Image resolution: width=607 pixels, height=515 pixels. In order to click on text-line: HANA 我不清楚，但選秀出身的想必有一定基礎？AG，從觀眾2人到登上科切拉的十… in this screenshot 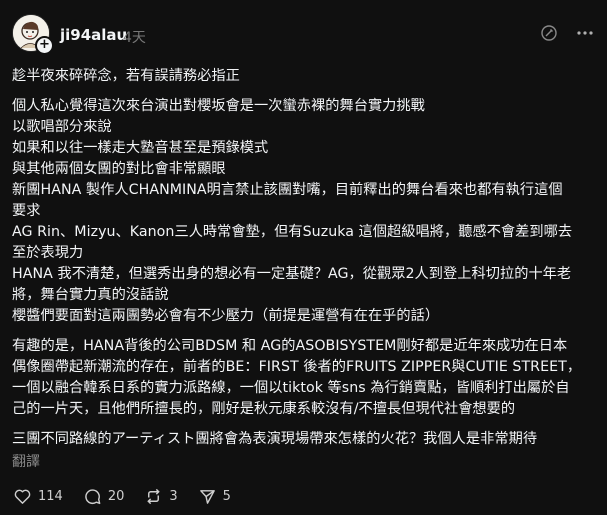, I will do `click(292, 274)`.